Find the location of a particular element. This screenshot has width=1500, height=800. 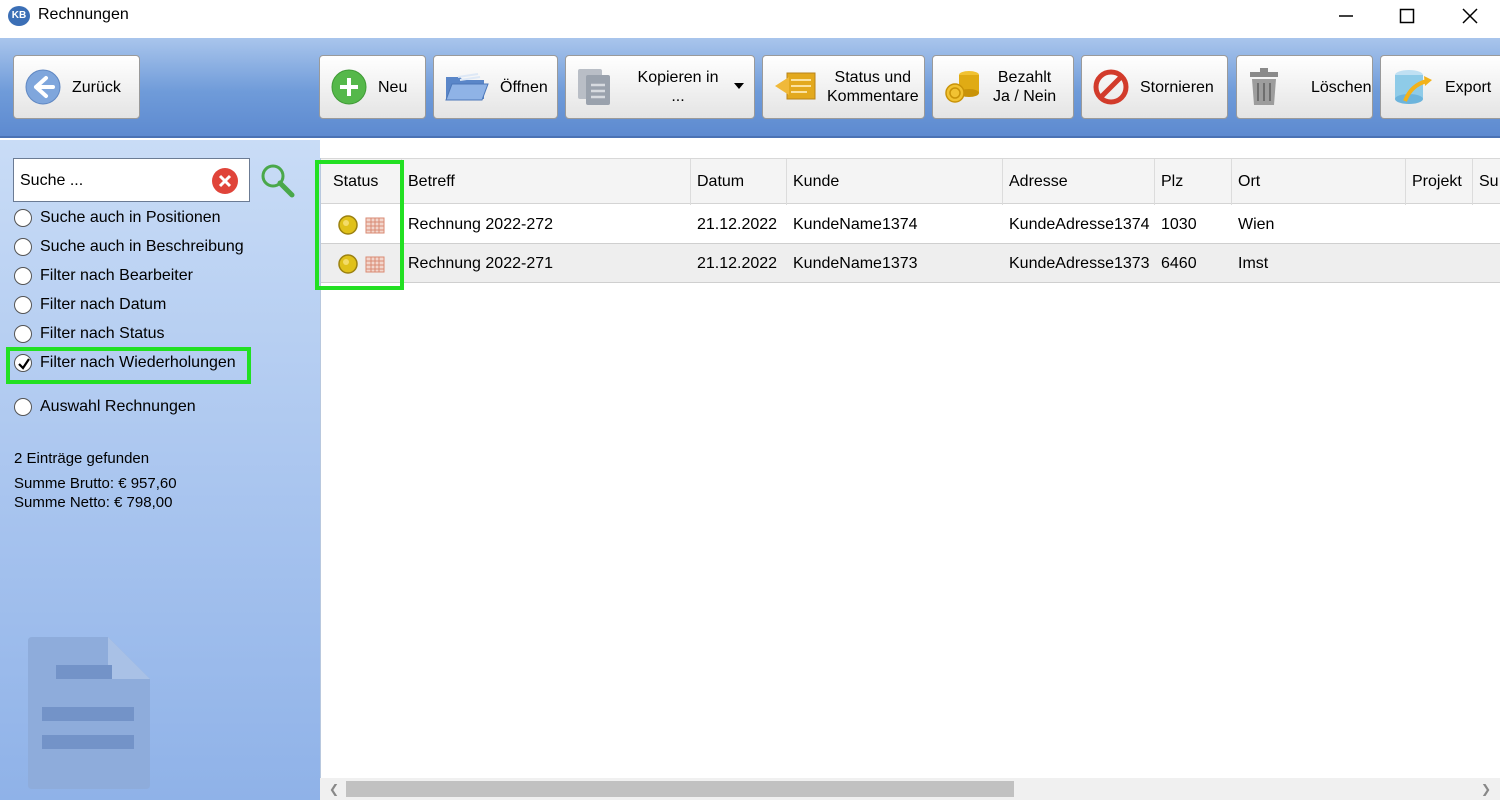

folder-open-icon is located at coordinates (467, 87).